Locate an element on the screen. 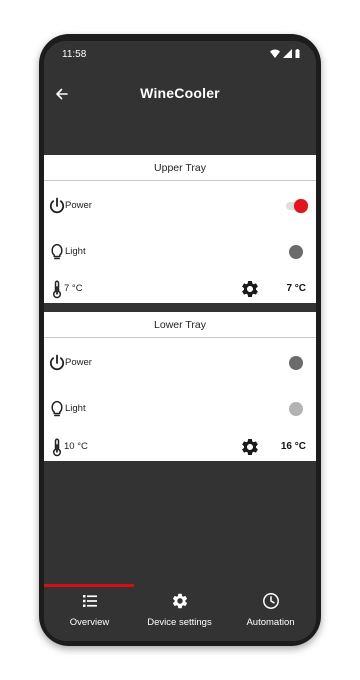 This screenshot has height=680, width=360. list-icon is located at coordinates (89, 601).